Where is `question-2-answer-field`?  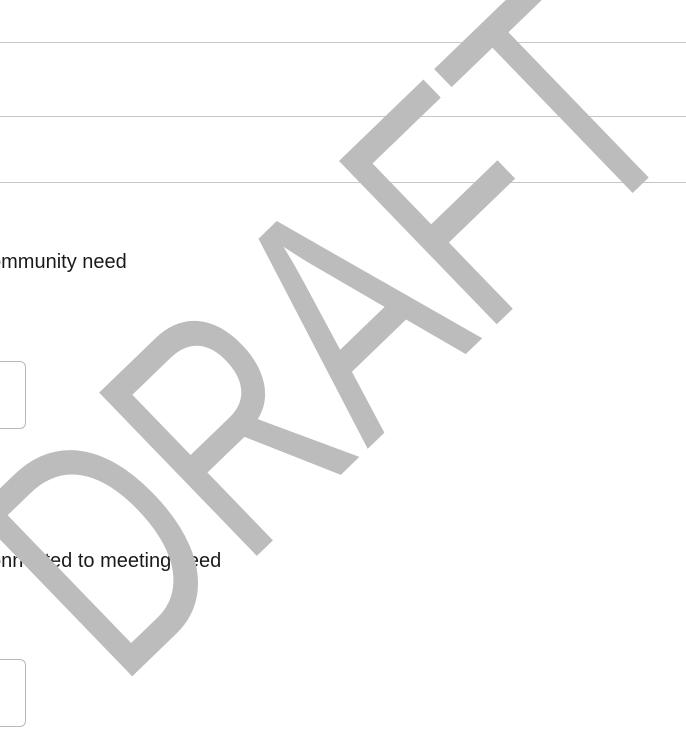 question-2-answer-field is located at coordinates (13, 693).